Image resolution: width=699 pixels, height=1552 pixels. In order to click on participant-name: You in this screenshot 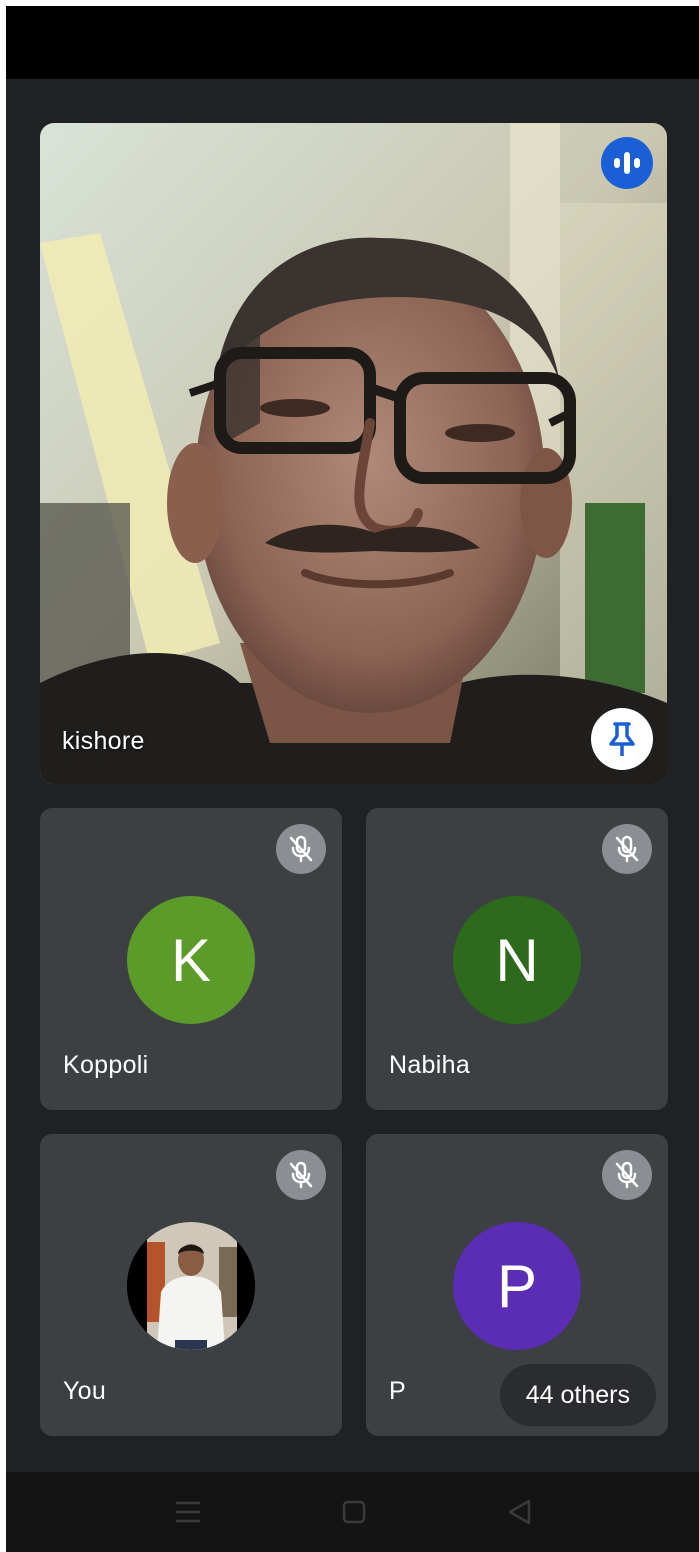, I will do `click(85, 1391)`.